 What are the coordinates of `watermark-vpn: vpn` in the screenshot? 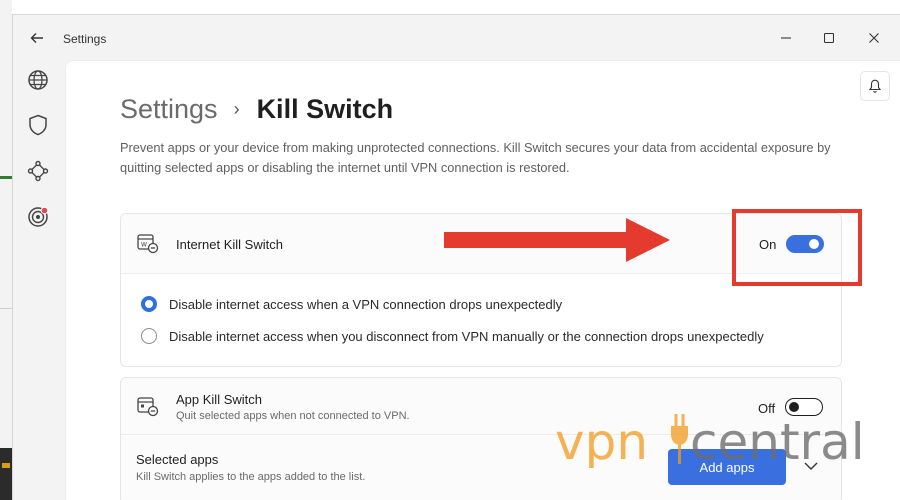 It's located at (601, 440).